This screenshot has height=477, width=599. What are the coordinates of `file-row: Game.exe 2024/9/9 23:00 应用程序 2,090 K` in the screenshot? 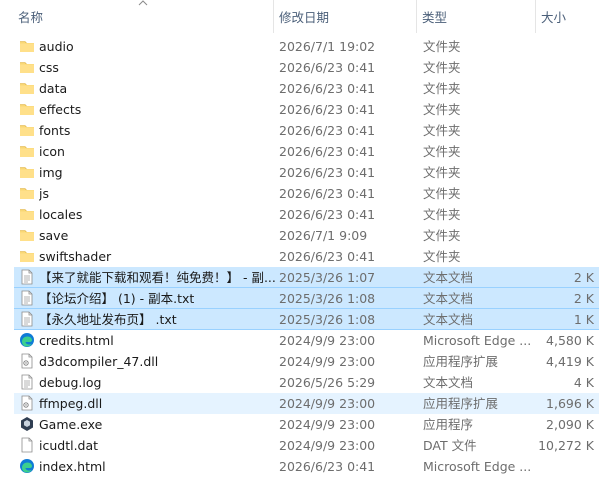 It's located at (306, 424).